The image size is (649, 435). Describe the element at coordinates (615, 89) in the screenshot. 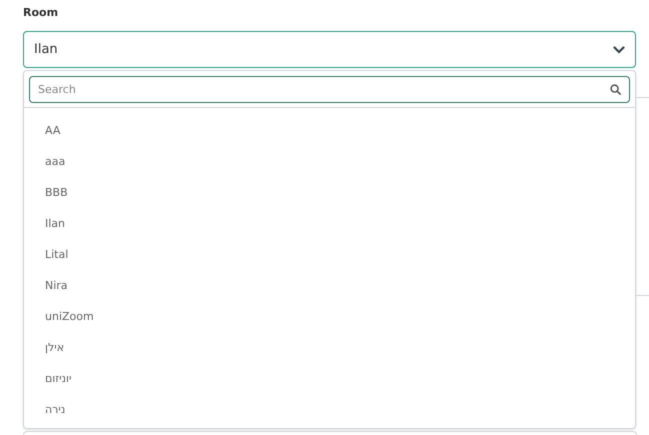

I see `search-icon` at that location.